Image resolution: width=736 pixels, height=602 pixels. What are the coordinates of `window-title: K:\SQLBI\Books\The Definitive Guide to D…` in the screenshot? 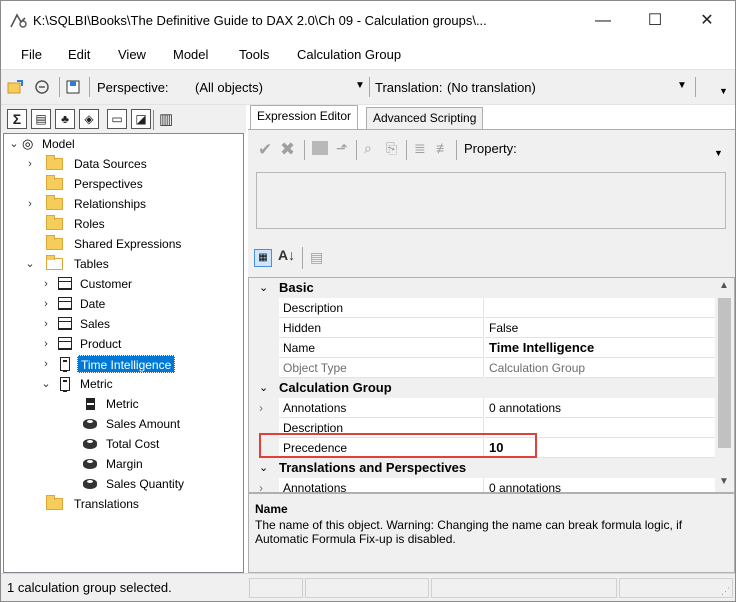 It's located at (260, 20).